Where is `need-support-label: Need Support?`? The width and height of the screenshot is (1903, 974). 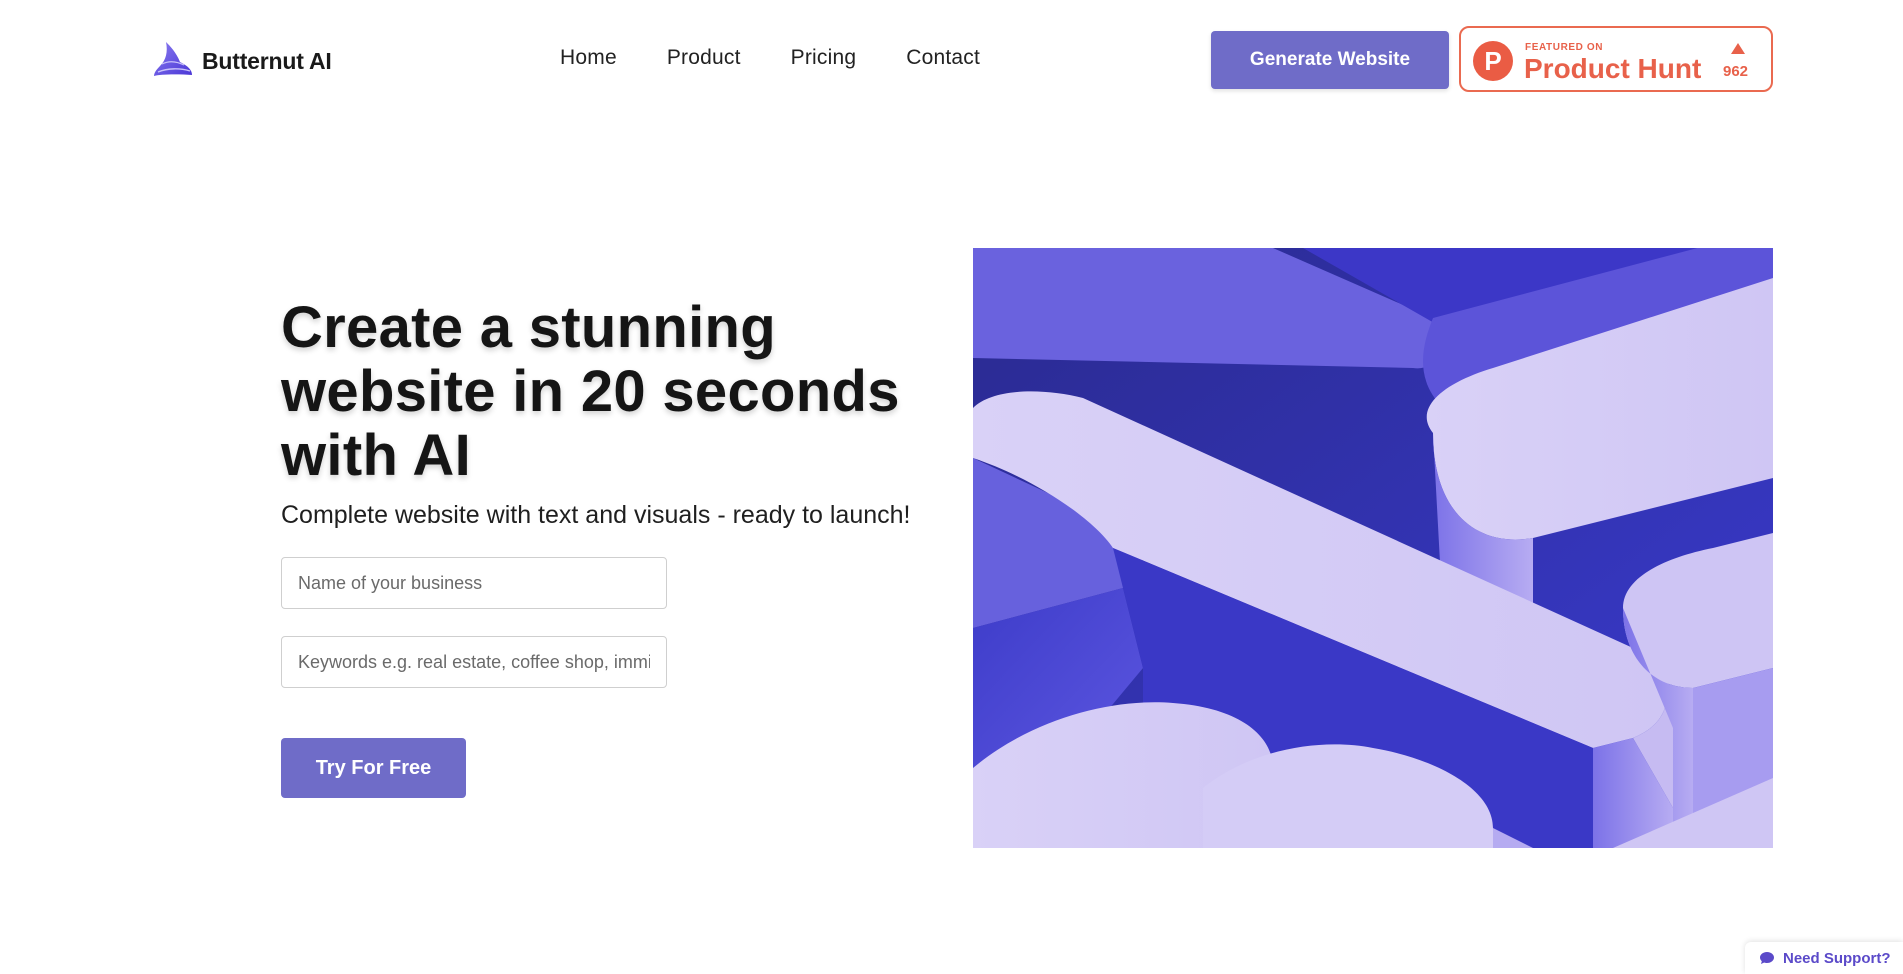 need-support-label: Need Support? is located at coordinates (1837, 958).